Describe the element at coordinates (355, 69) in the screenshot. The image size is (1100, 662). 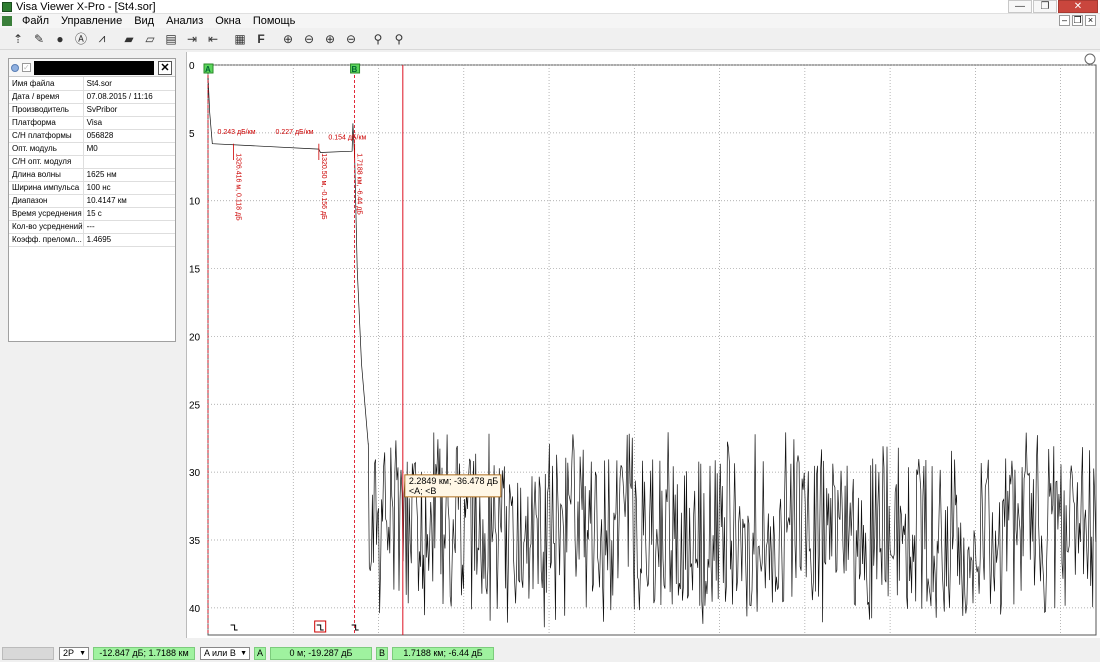
I see `marker-b-label: B` at that location.